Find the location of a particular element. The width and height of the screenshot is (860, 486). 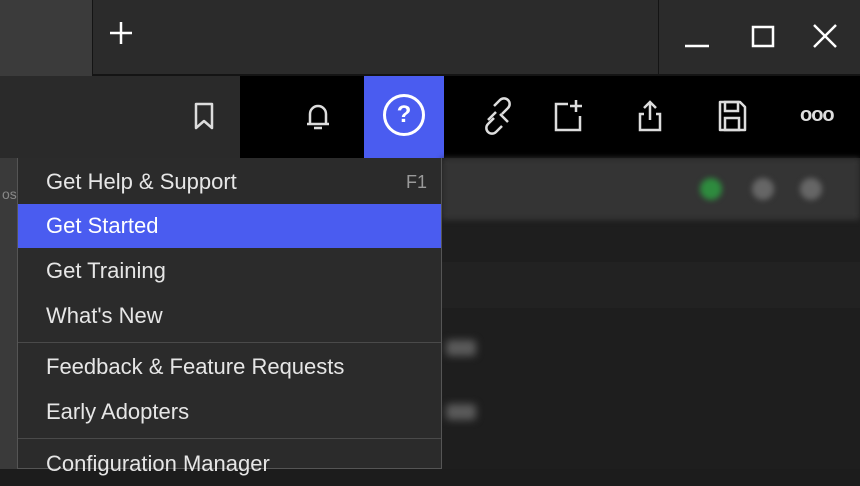

menu-item-early-adopters: Early Adopters is located at coordinates (229, 412).